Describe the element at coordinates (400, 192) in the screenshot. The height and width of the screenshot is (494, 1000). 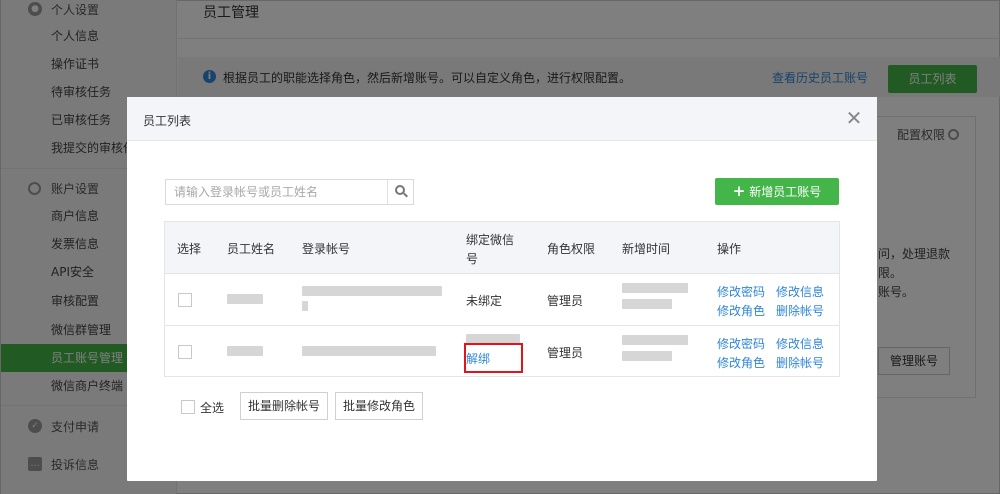
I see `search-button` at that location.